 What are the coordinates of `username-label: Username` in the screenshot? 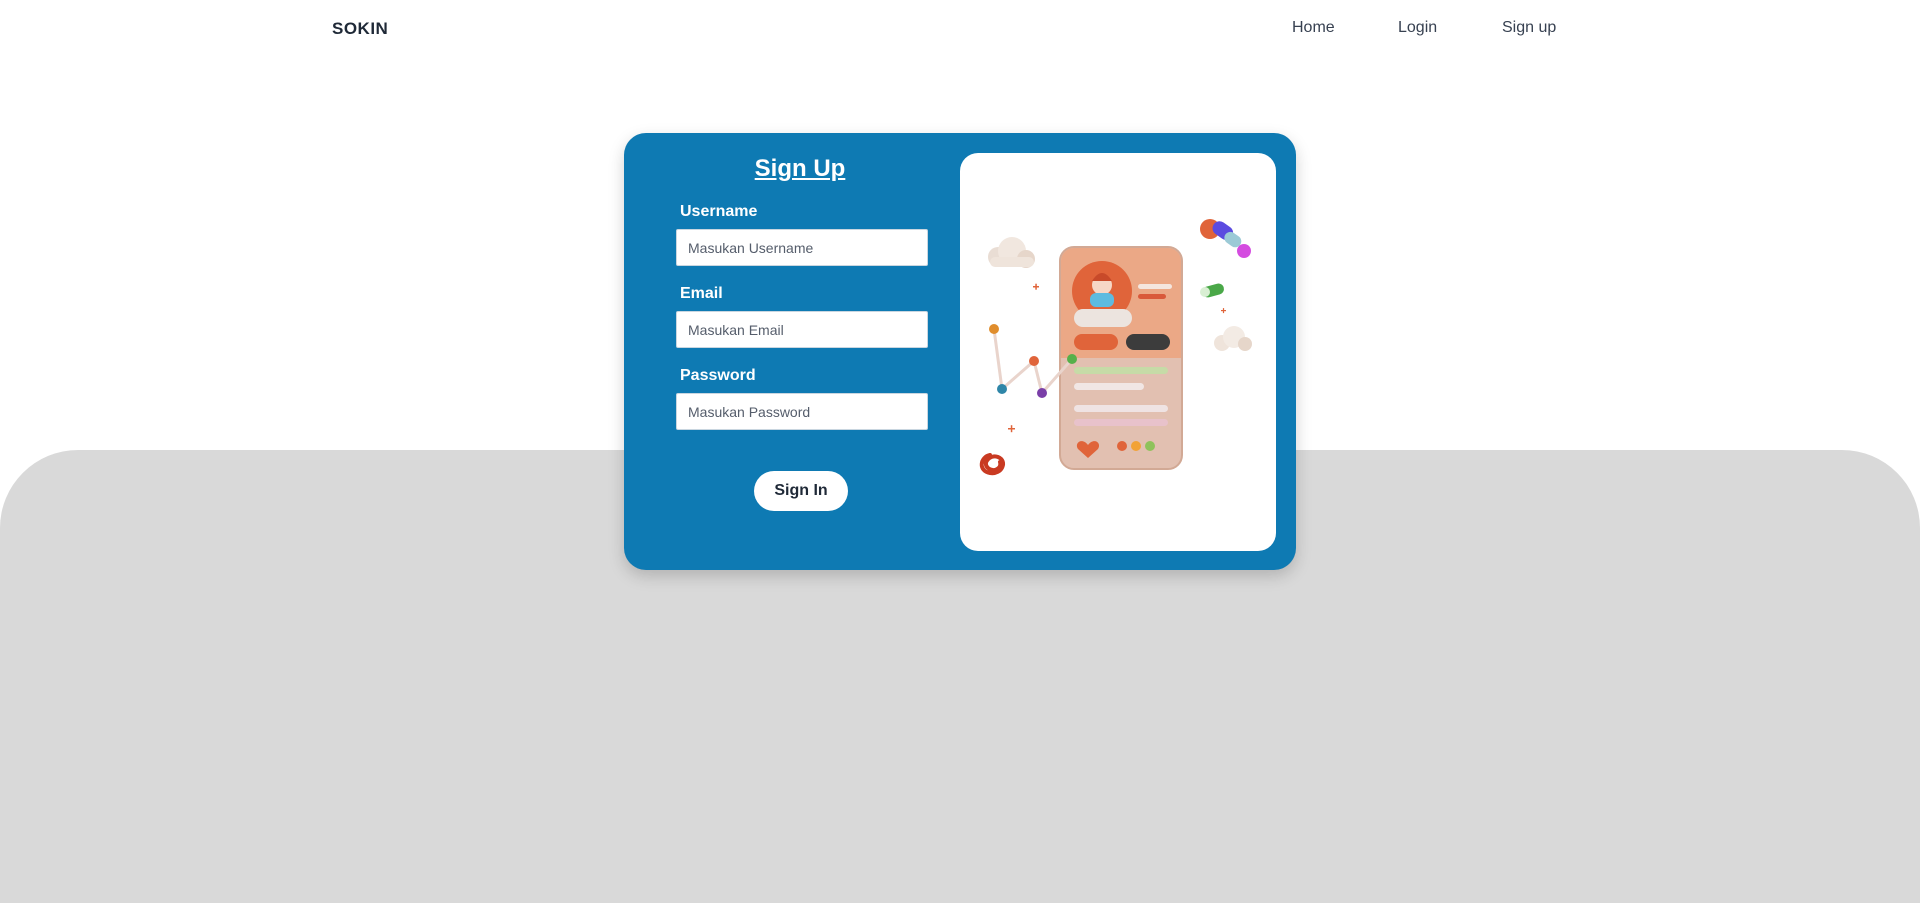 It's located at (719, 211).